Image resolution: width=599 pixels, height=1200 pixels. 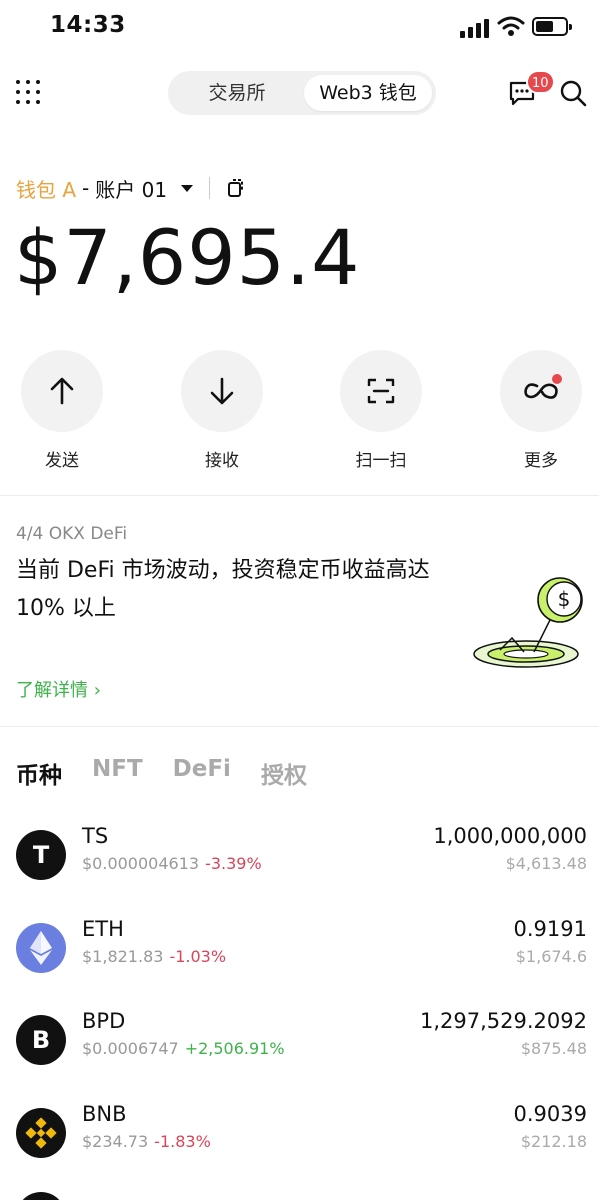 What do you see at coordinates (284, 776) in the screenshot?
I see `tab-approvals: 授权` at bounding box center [284, 776].